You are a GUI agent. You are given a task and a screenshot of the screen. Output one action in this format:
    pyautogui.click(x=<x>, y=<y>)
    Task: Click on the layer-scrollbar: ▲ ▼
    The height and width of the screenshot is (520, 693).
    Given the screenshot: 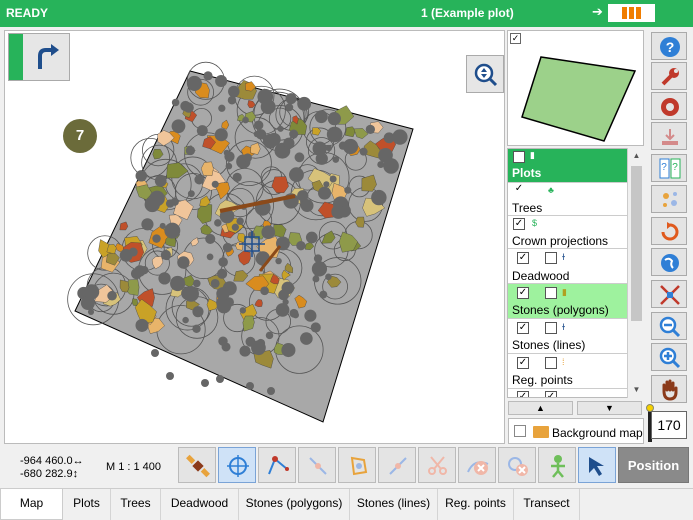 What is the action you would take?
    pyautogui.click(x=635, y=273)
    